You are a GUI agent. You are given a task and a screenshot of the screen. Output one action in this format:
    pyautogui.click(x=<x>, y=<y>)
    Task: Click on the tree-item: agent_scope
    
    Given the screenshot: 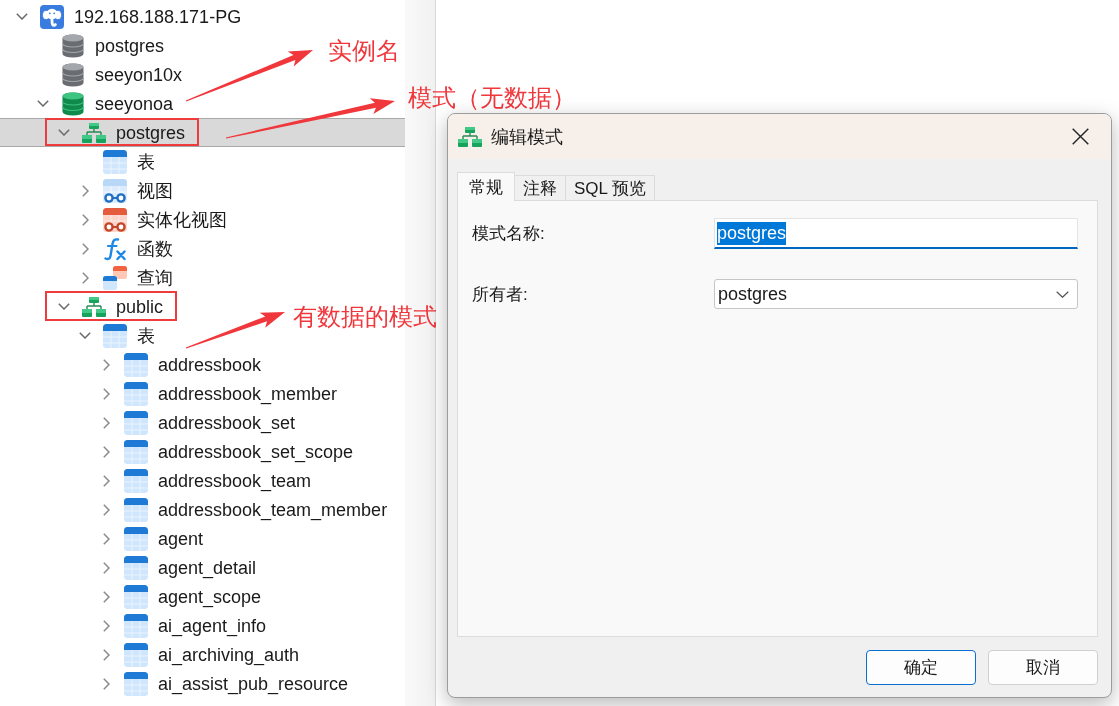 What is the action you would take?
    pyautogui.click(x=210, y=596)
    